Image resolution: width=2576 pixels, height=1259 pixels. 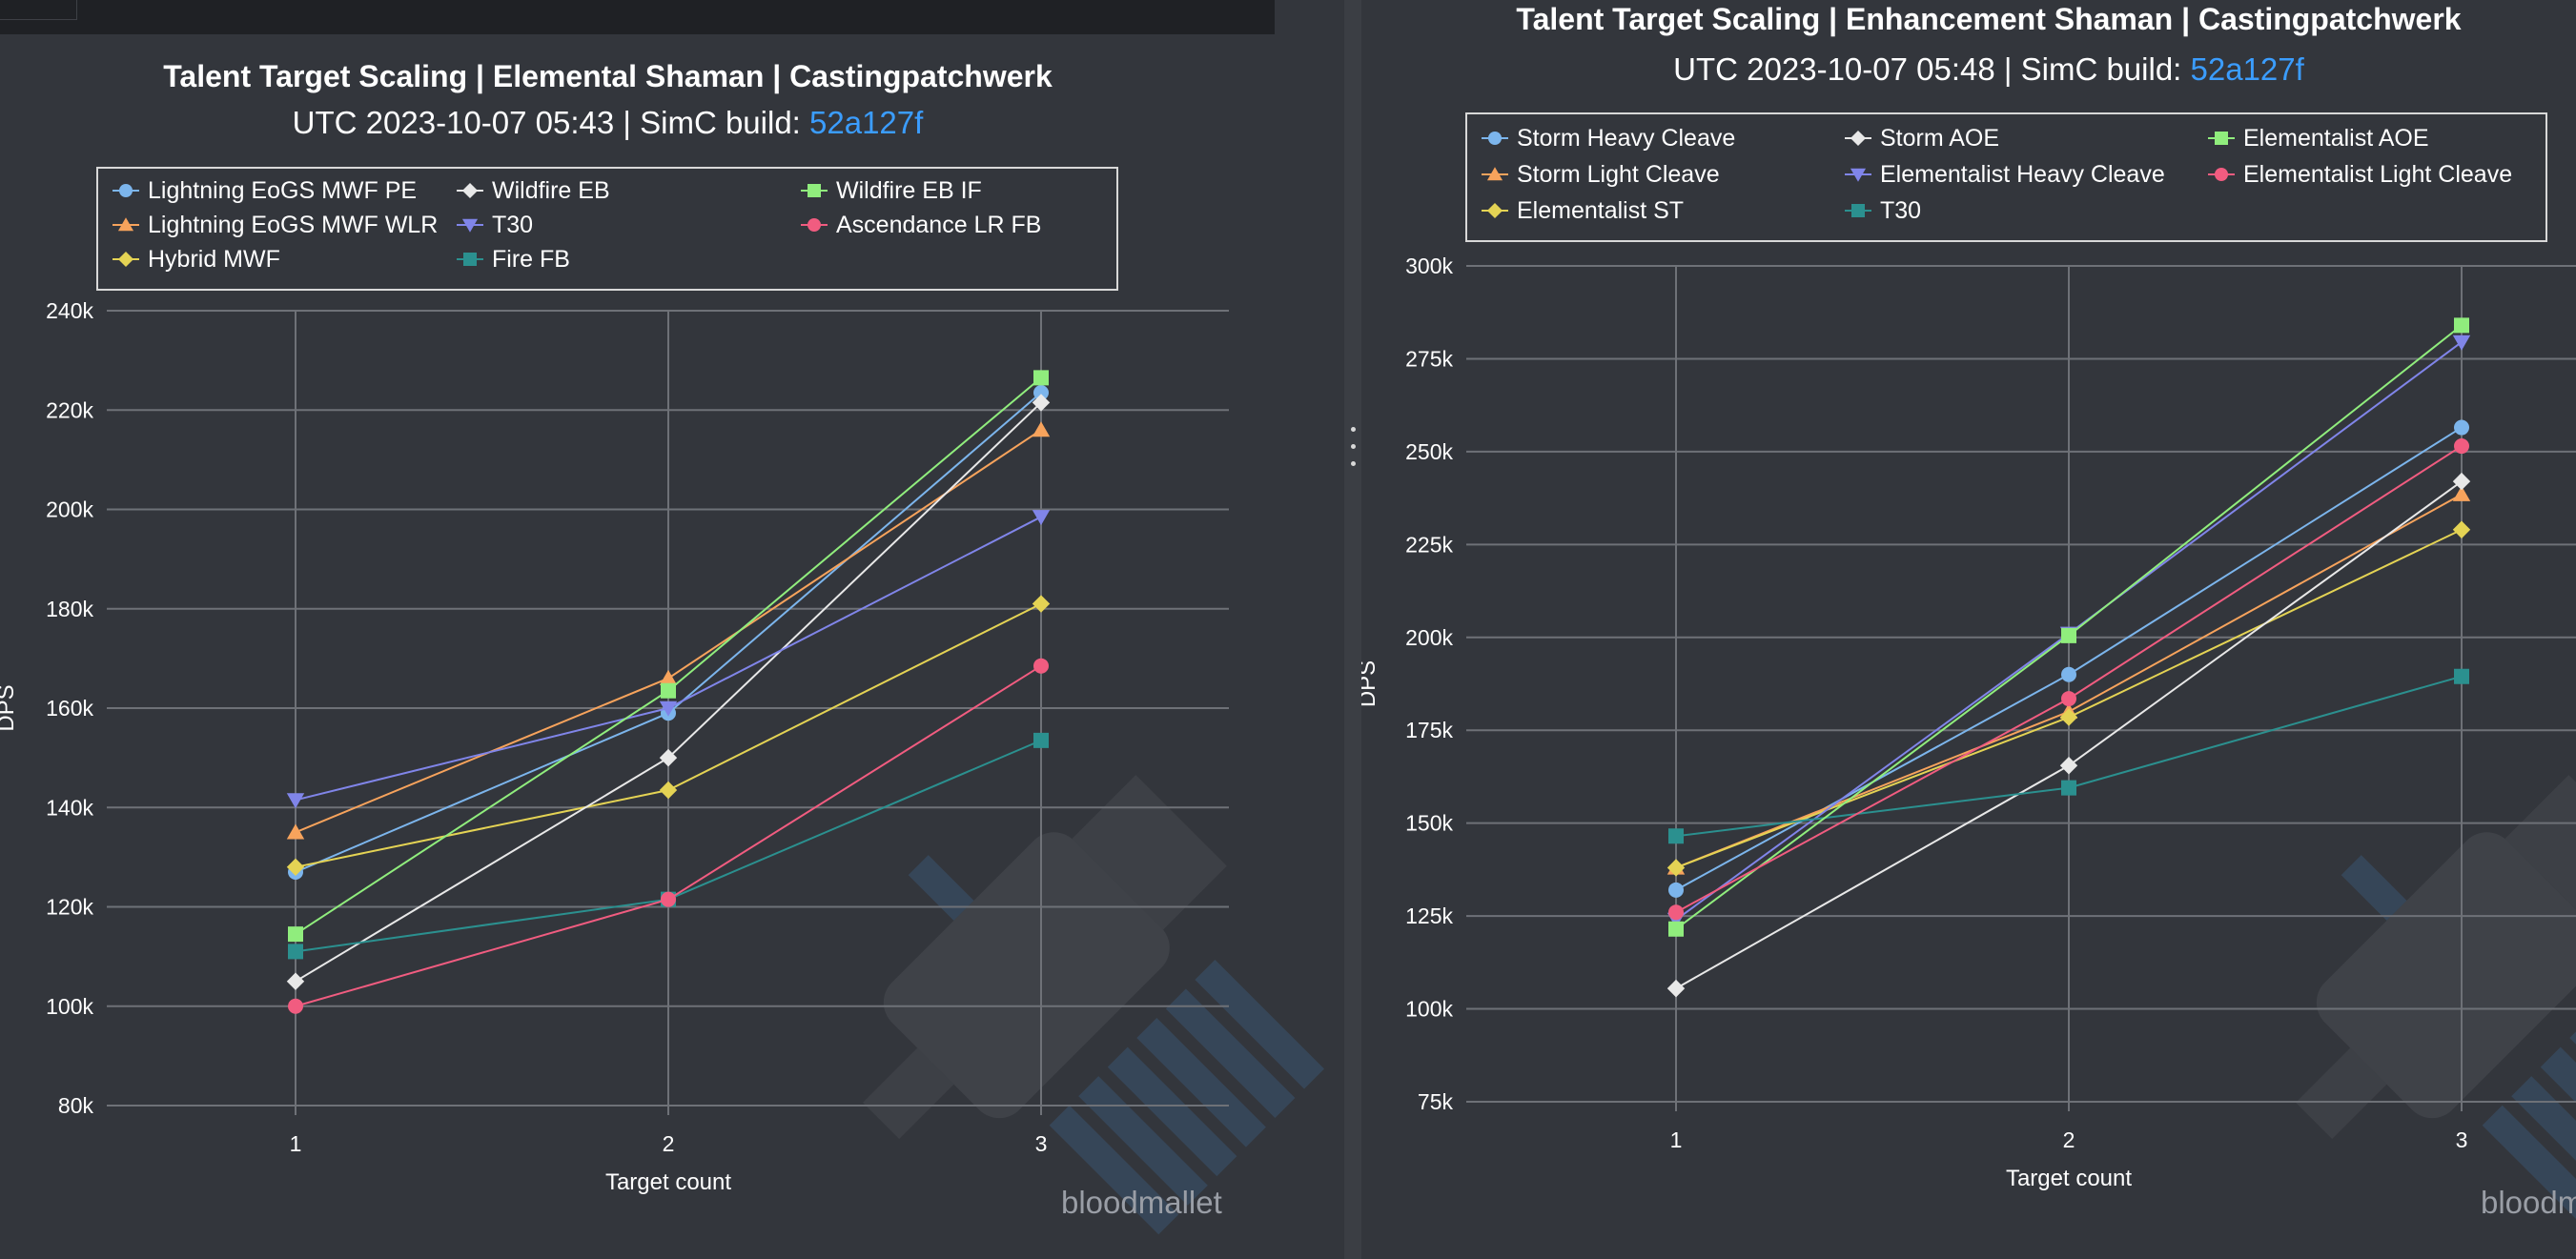 What do you see at coordinates (1429, 451) in the screenshot?
I see `y-tick-label: 250k` at bounding box center [1429, 451].